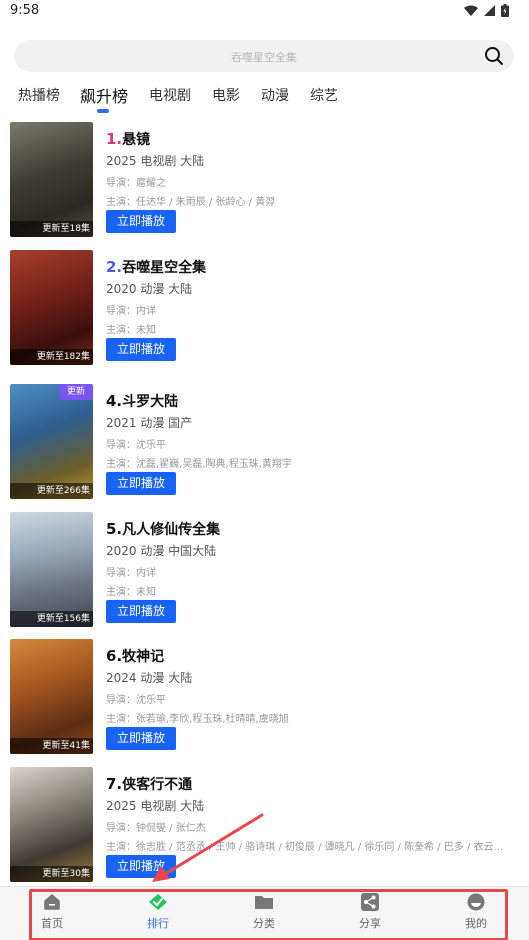 The image size is (529, 940). Describe the element at coordinates (171, 530) in the screenshot. I see `item-name: 凡人修仙传全集` at that location.